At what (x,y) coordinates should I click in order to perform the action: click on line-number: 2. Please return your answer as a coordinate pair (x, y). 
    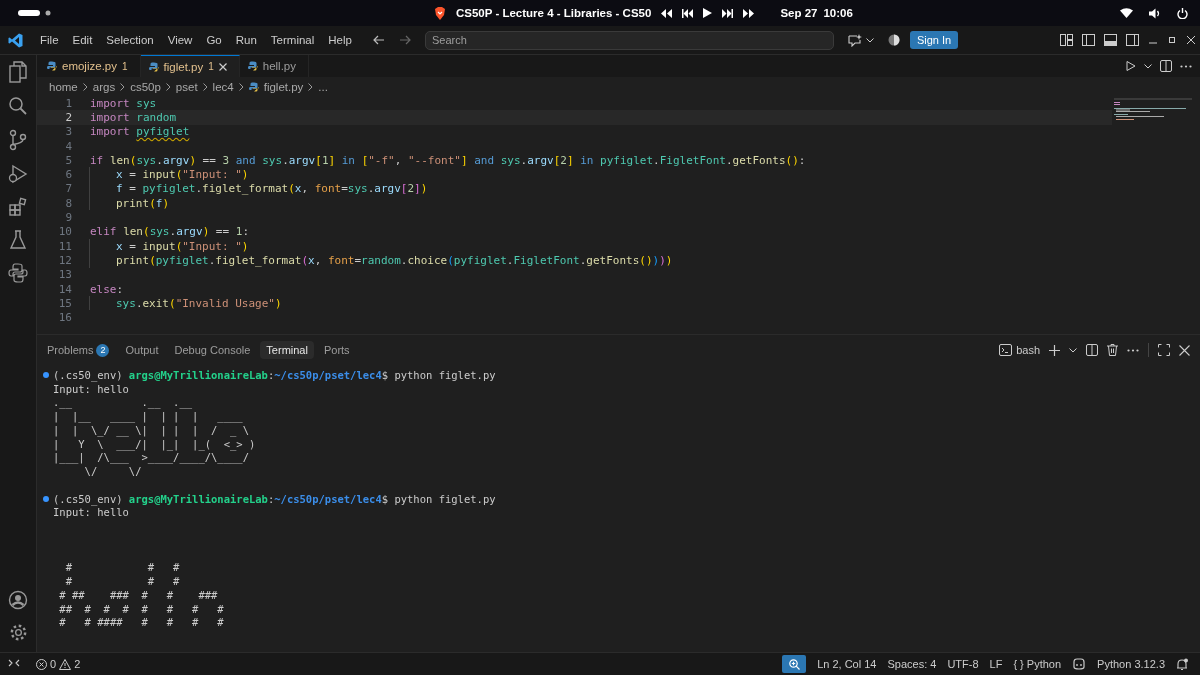
    Looking at the image, I should click on (68, 117).